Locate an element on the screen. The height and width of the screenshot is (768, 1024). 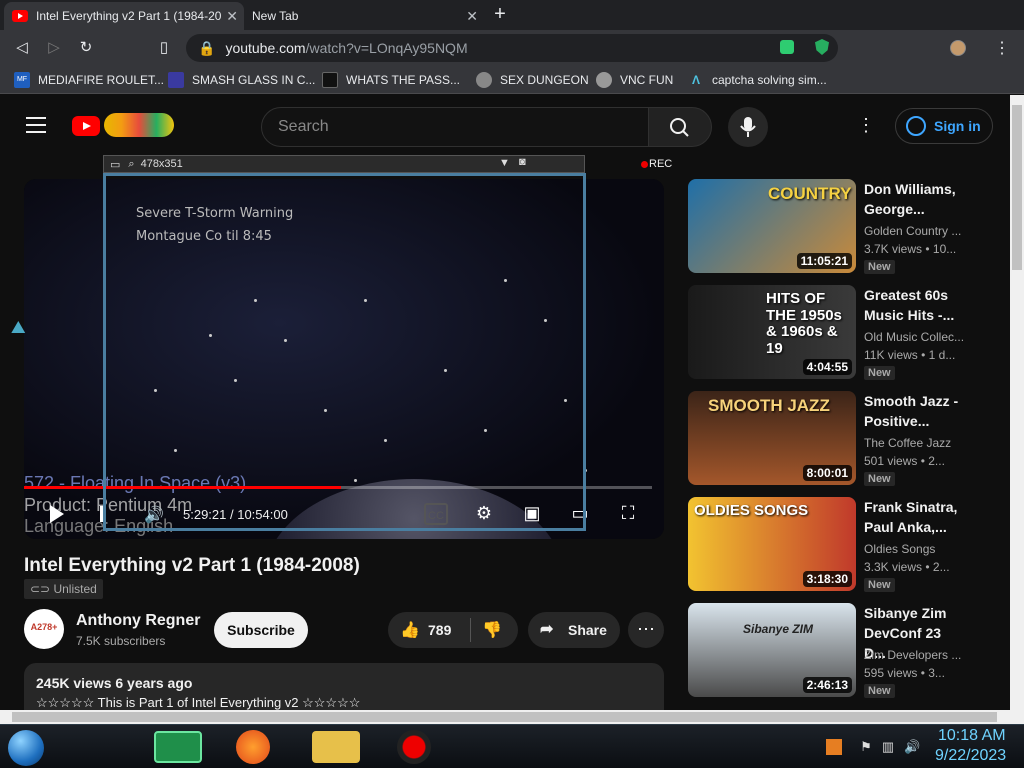
person-icon is located at coordinates (916, 126).